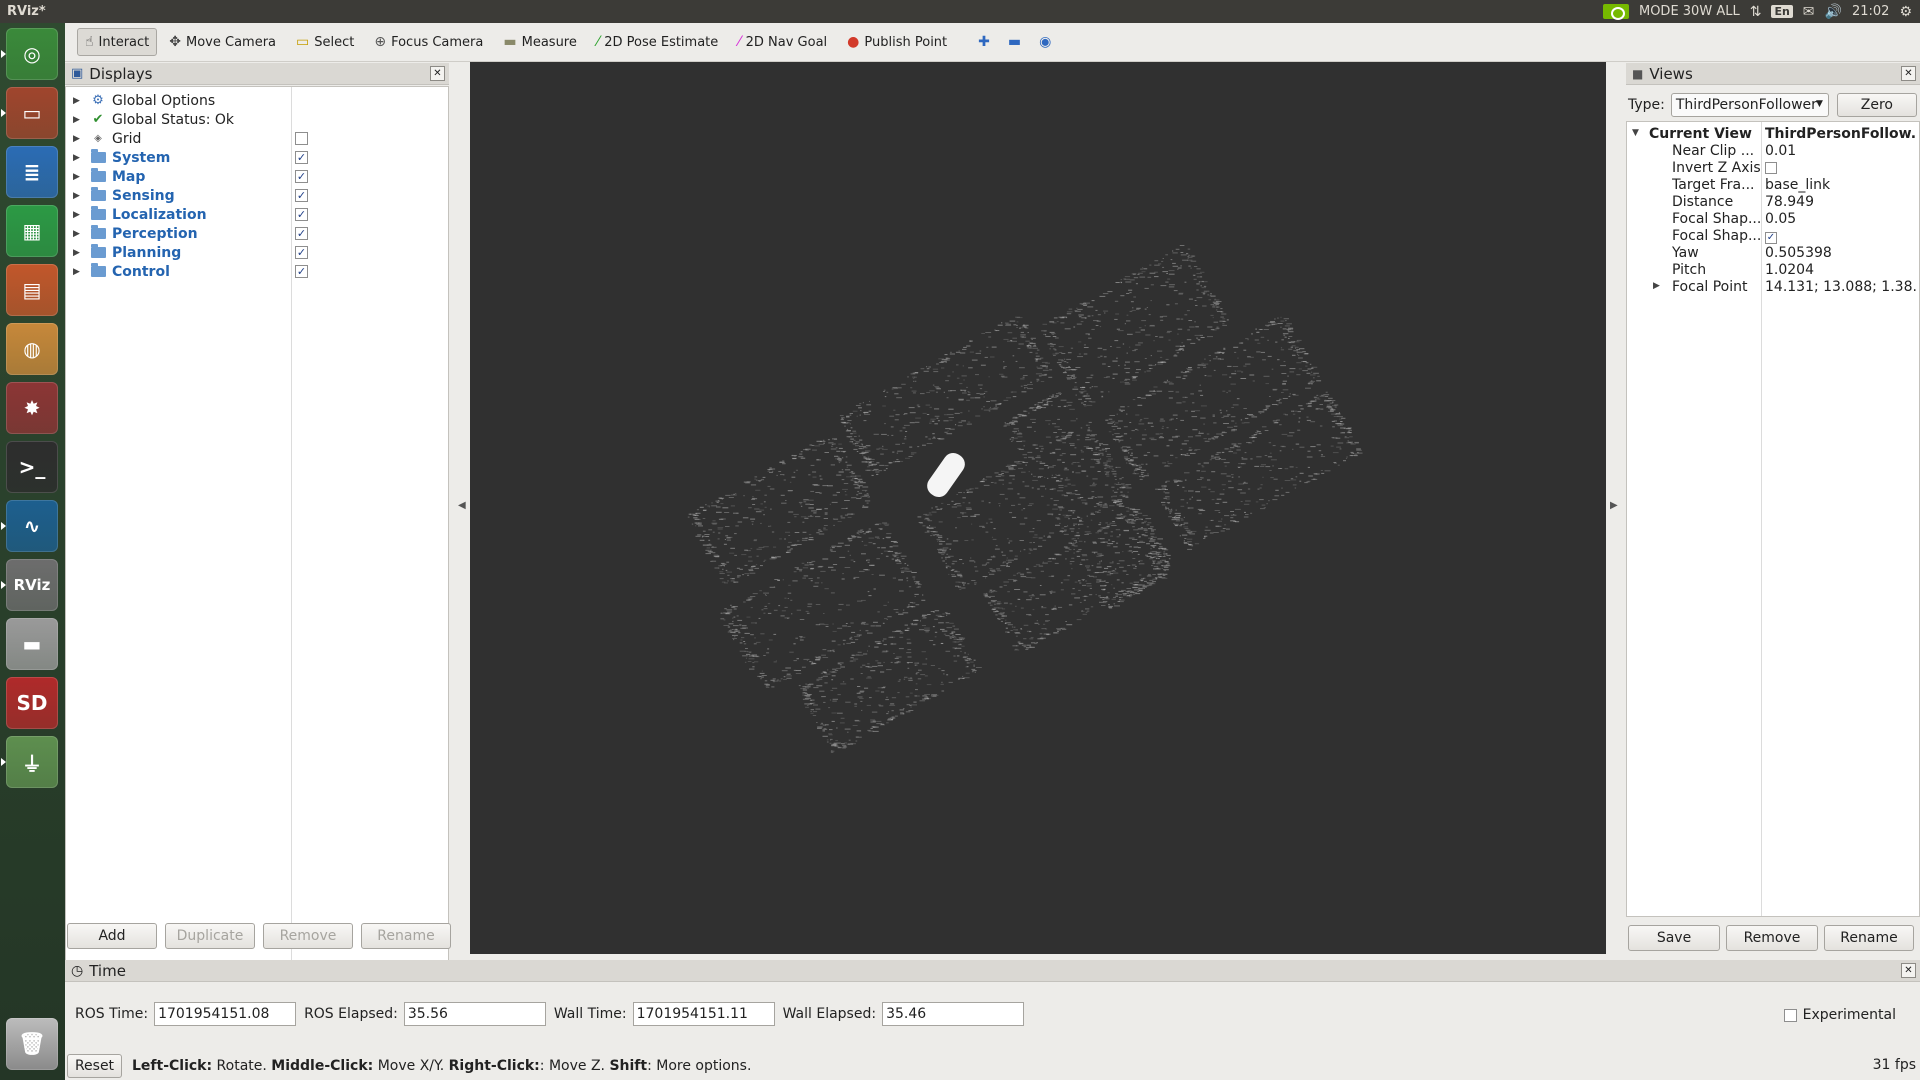 The height and width of the screenshot is (1080, 1920). Describe the element at coordinates (1045, 42) in the screenshot. I see `eye-button: ◉` at that location.